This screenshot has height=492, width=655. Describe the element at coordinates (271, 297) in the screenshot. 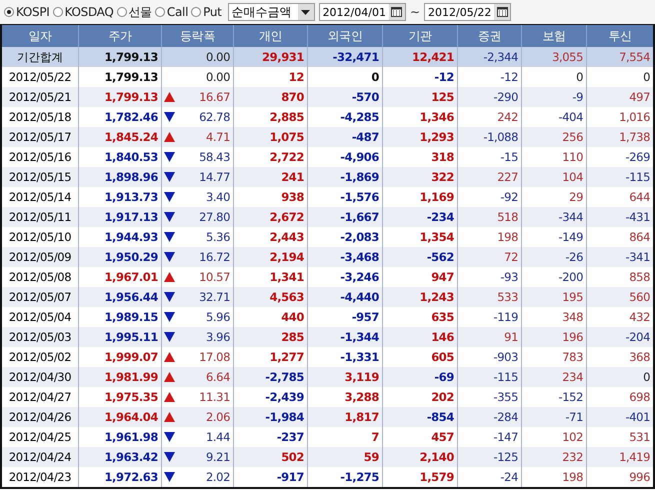

I see `value-cell: 4,563` at that location.